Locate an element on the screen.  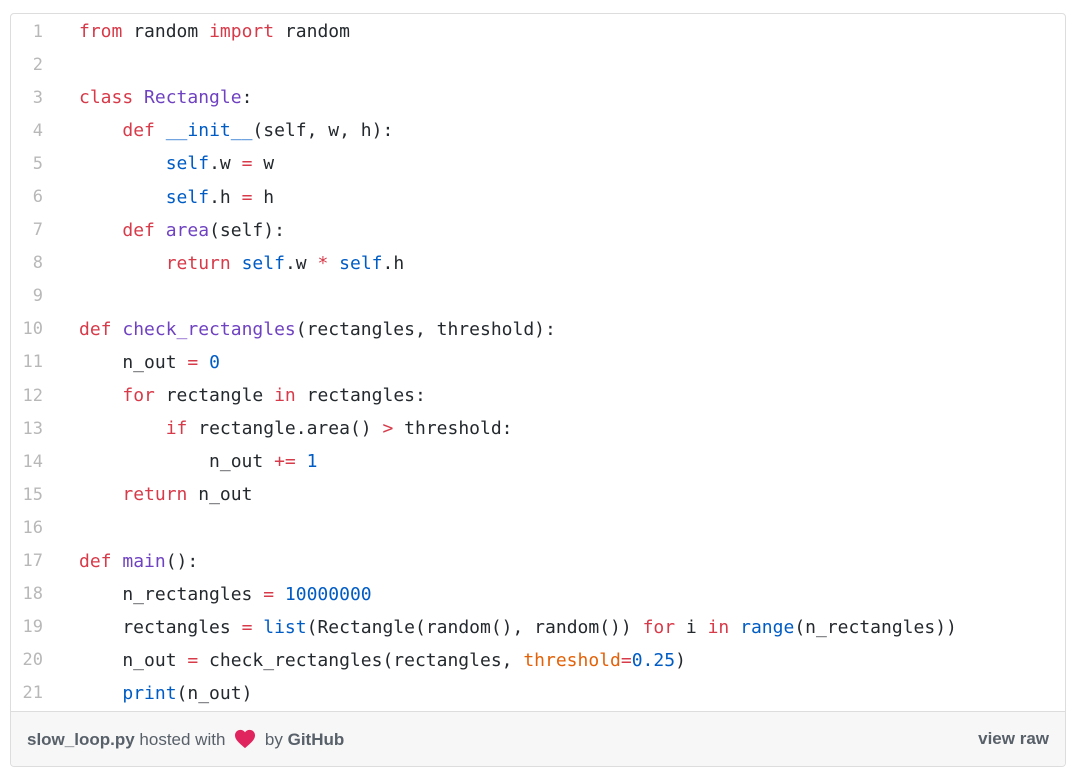
github-link: GitHub is located at coordinates (316, 739).